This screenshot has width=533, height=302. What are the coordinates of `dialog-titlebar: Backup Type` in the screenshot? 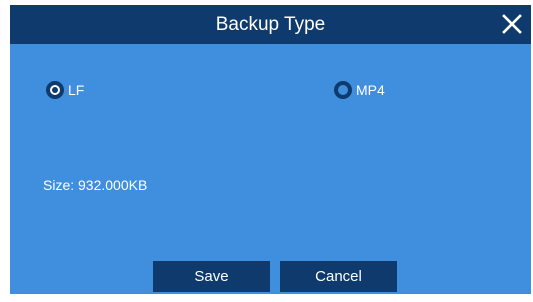 It's located at (270, 24).